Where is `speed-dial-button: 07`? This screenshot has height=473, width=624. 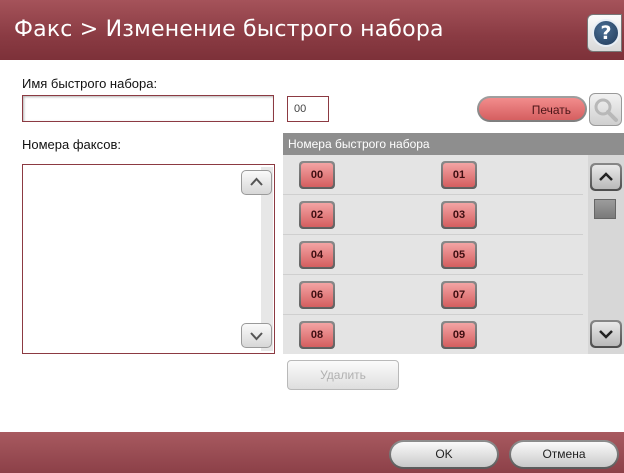 speed-dial-button: 07 is located at coordinates (459, 295).